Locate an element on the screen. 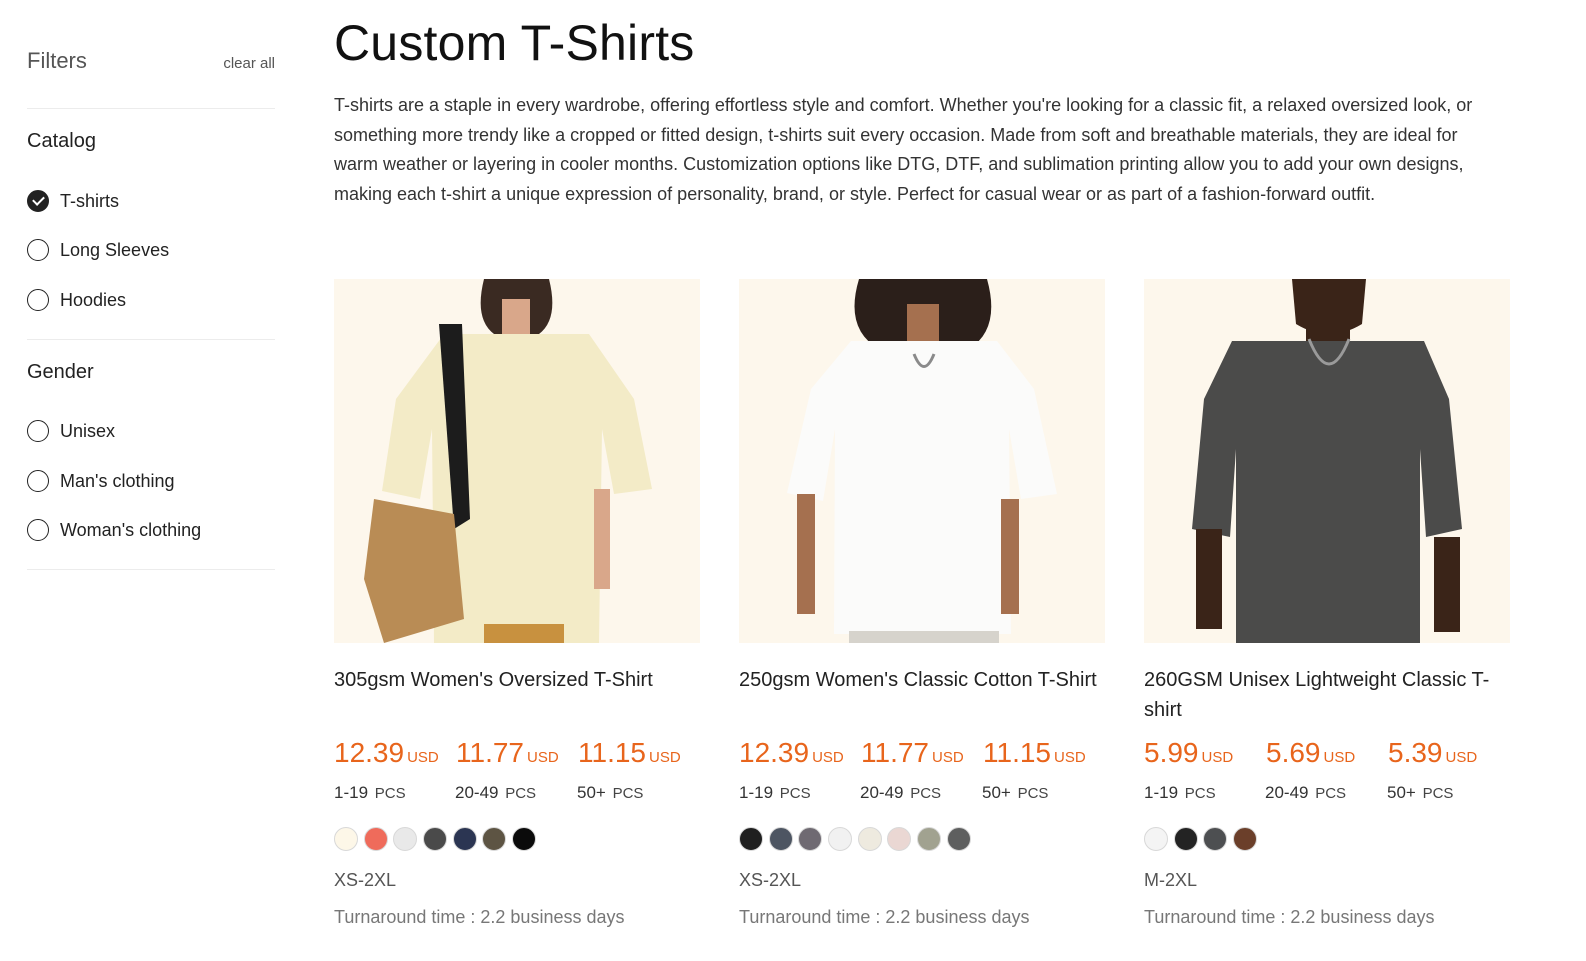 Image resolution: width=1586 pixels, height=961 pixels. woman-cream-tshirt-illustration is located at coordinates (517, 461).